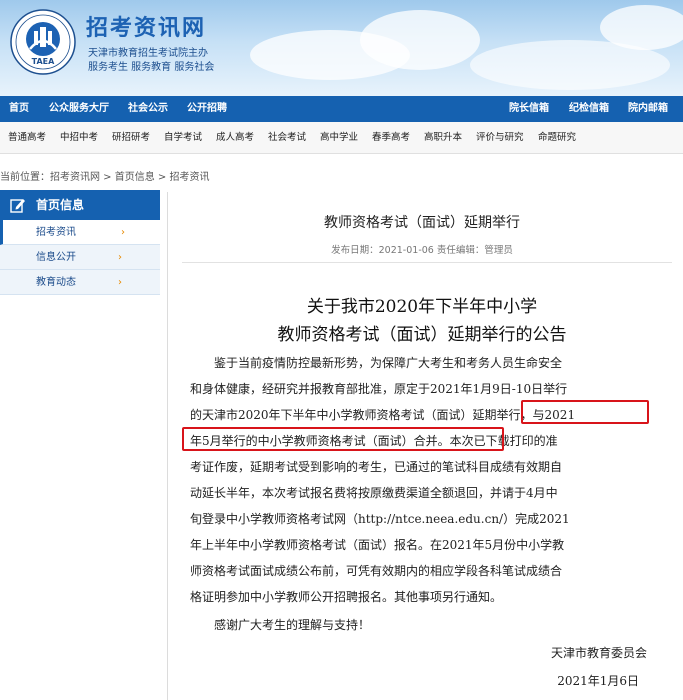 The height and width of the screenshot is (700, 683). Describe the element at coordinates (280, 625) in the screenshot. I see `notice-body-line: 感谢广大考生的理解与支持！` at that location.